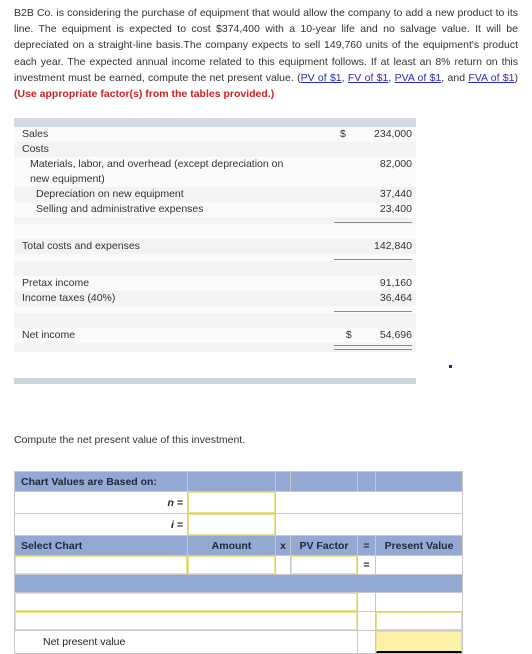  Describe the element at coordinates (395, 164) in the screenshot. I see `amount-text: 82,000` at that location.